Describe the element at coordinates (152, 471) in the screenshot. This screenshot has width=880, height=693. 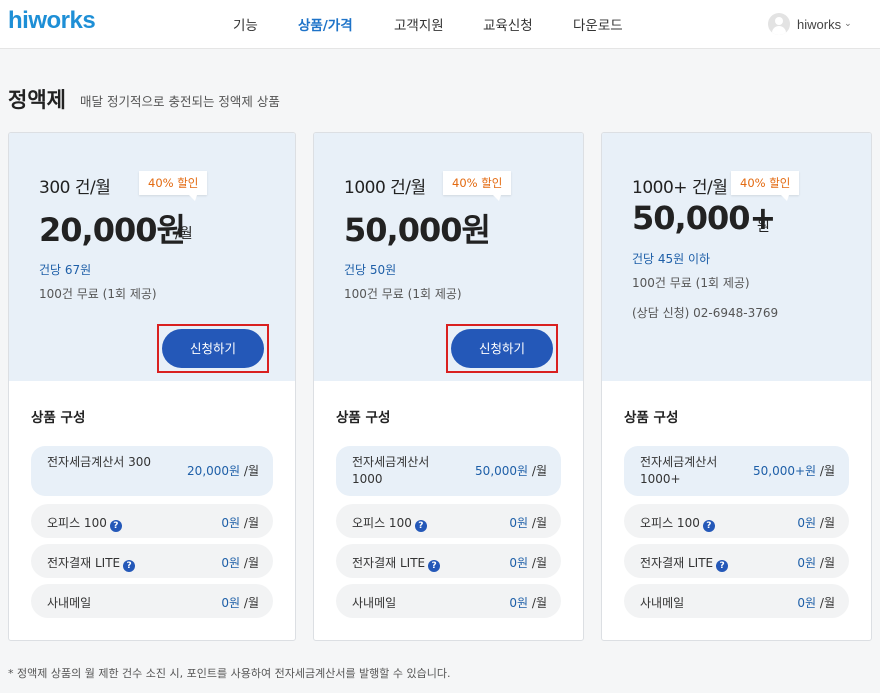
I see `composition-row: 전자세금계산서 300 20,000원 /월` at that location.